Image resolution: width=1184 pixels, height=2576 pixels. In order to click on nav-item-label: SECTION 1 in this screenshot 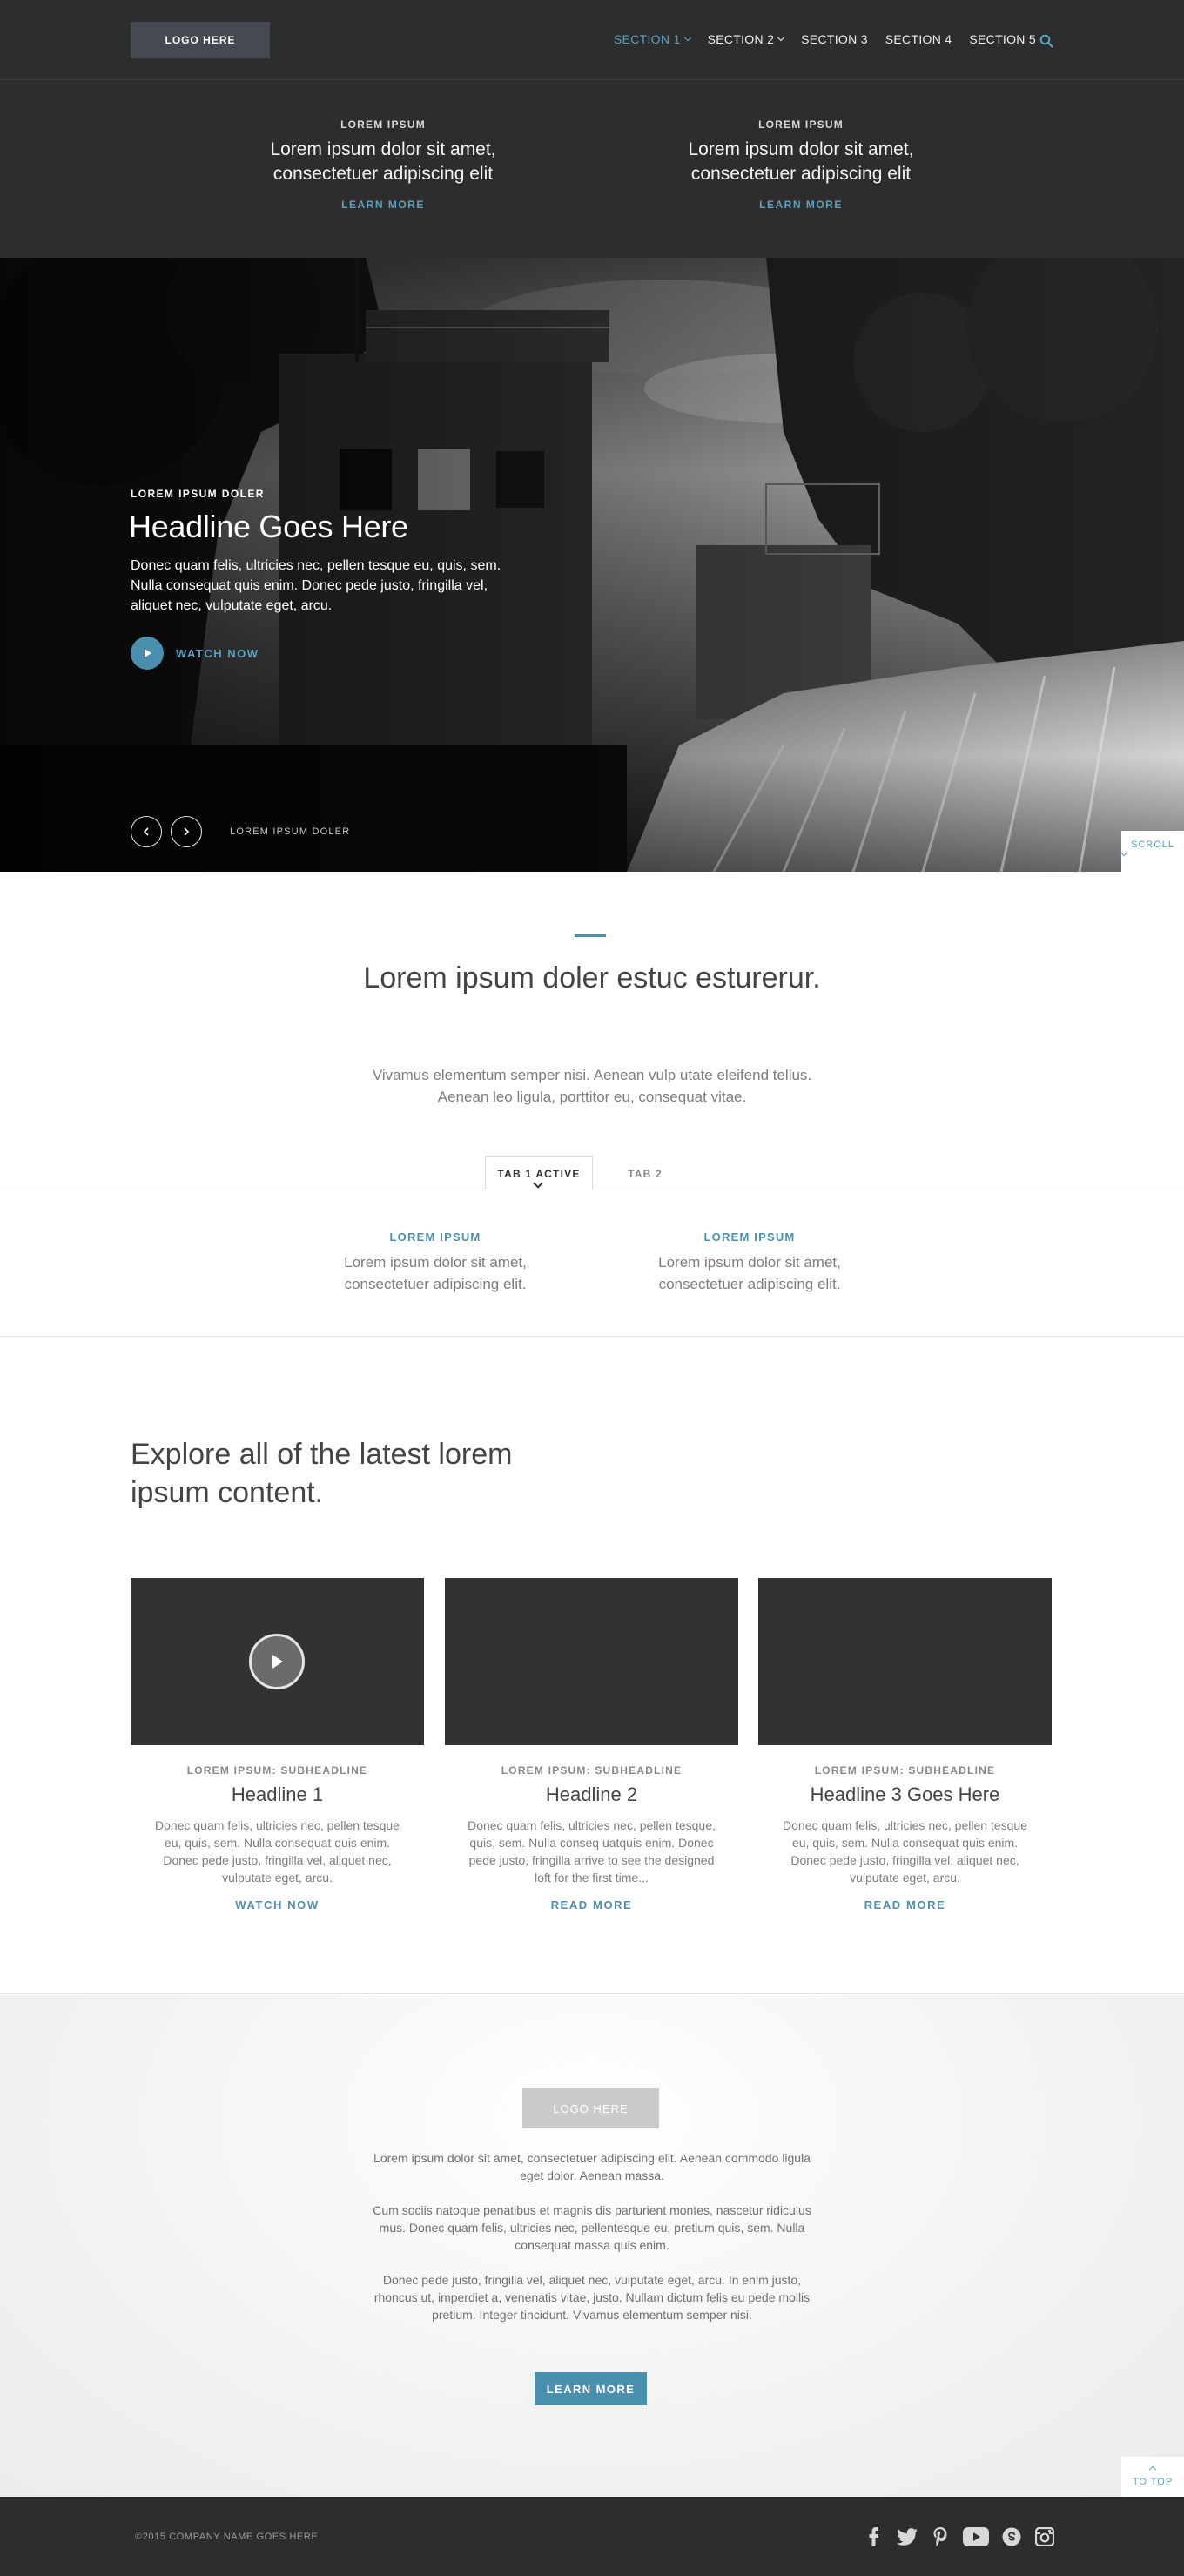, I will do `click(647, 39)`.